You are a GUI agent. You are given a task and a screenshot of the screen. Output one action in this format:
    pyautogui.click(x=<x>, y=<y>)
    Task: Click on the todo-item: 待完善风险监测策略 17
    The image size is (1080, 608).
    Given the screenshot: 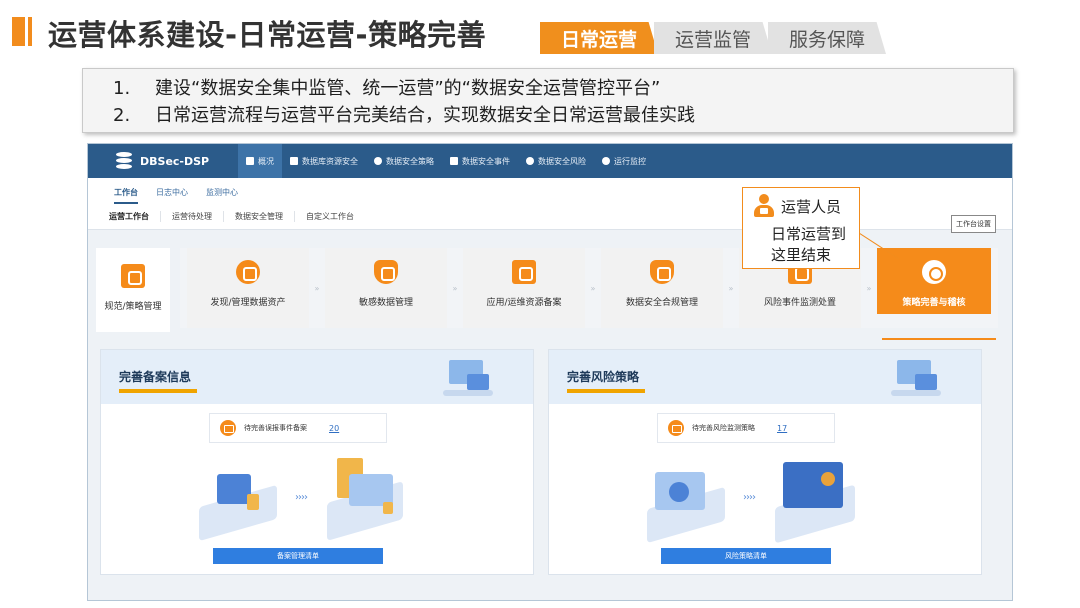 What is the action you would take?
    pyautogui.click(x=746, y=428)
    